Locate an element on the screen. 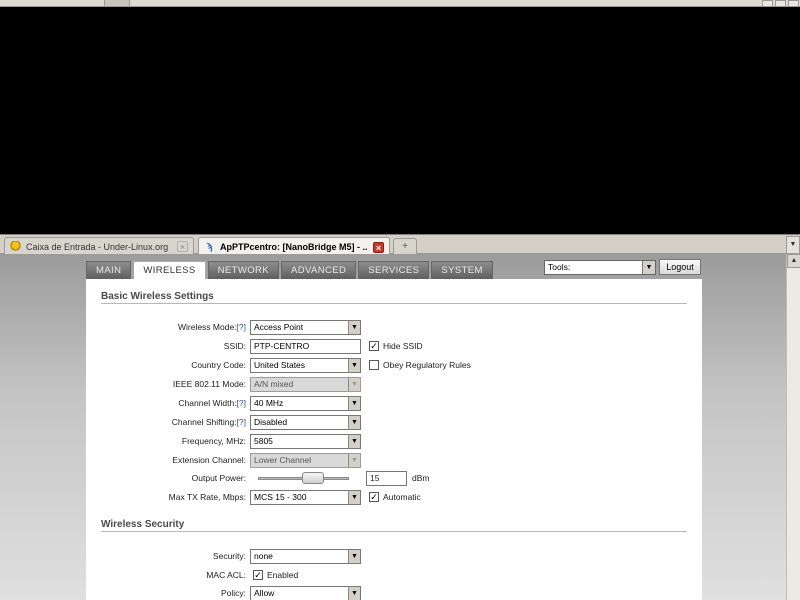  tools-select-value: Tools: is located at coordinates (559, 267).